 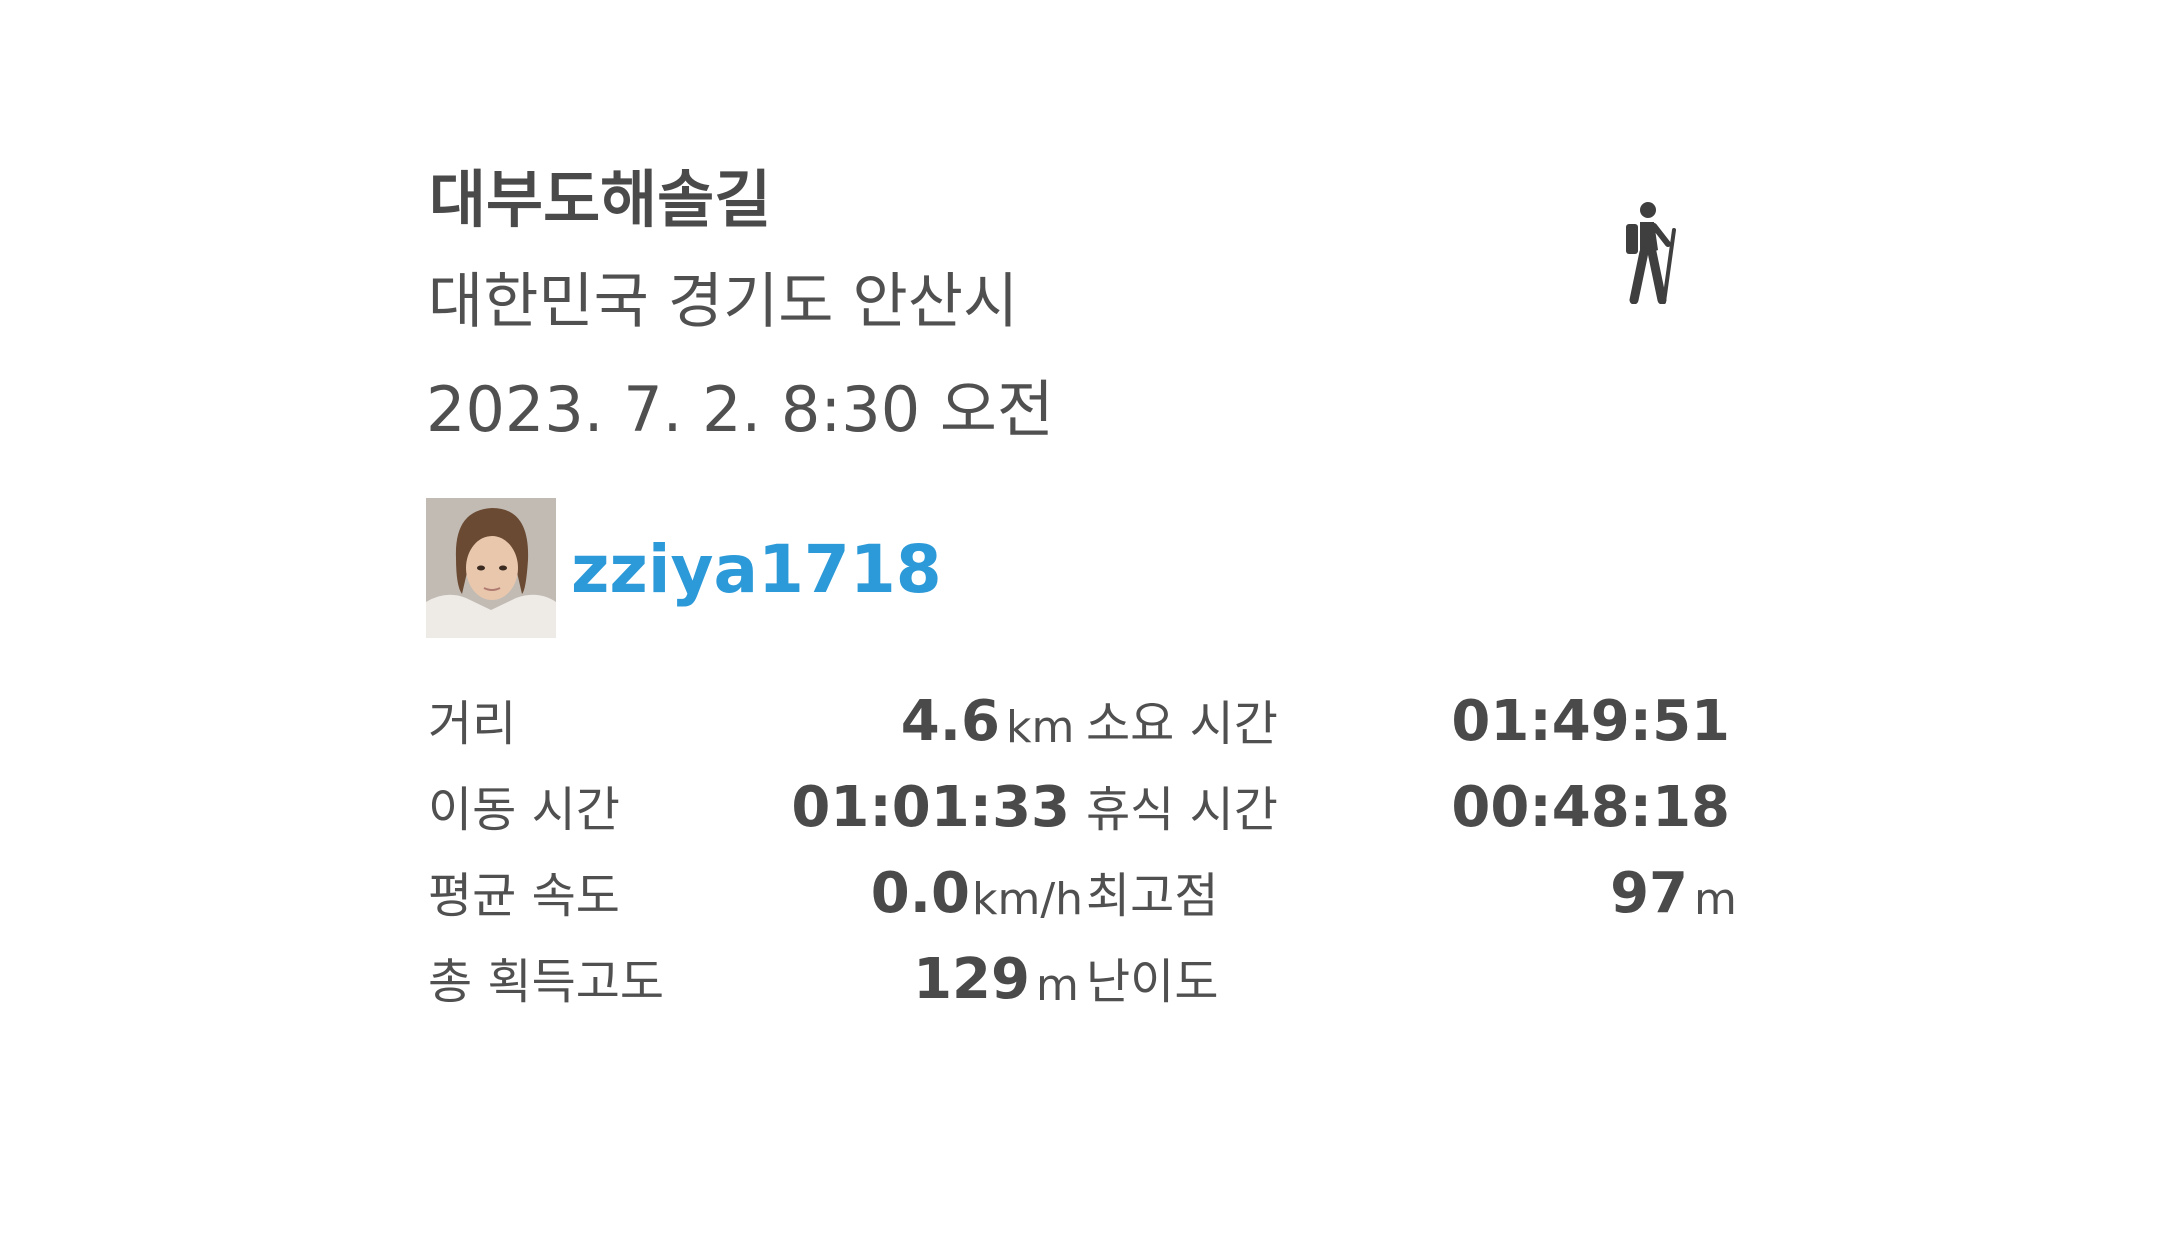 I want to click on max-elevation-label: 최고점, so click(x=1152, y=896).